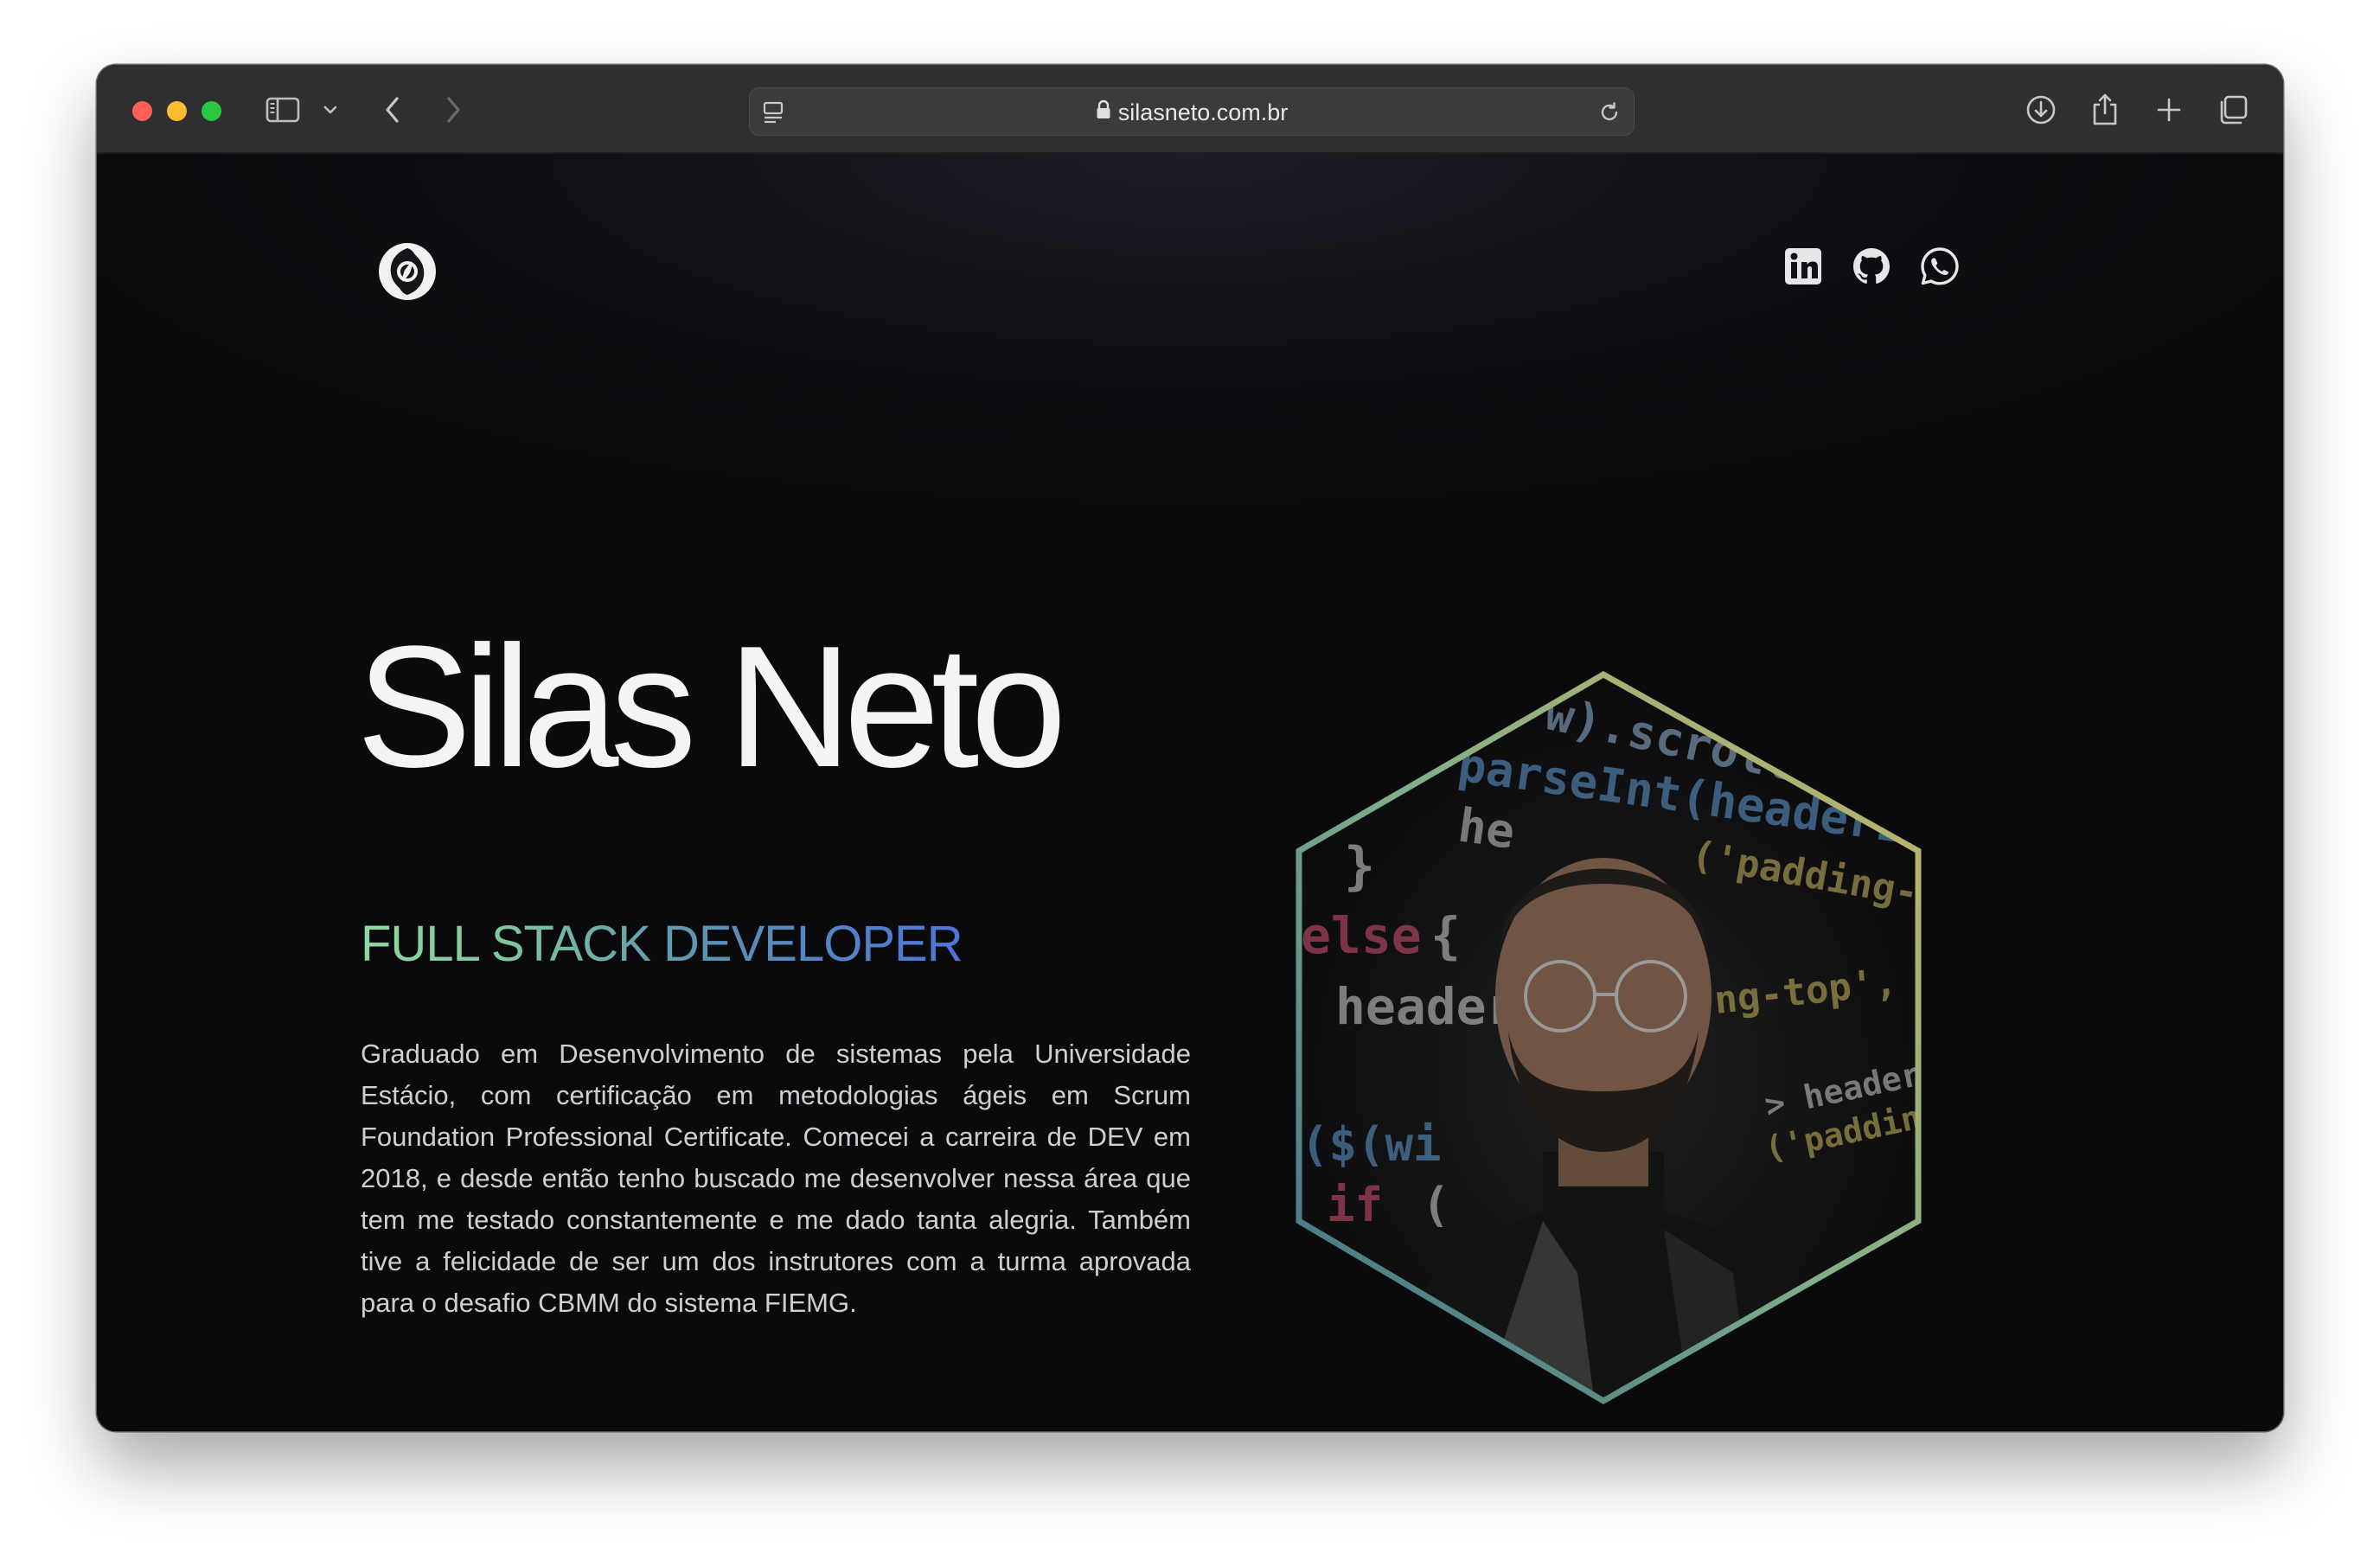  What do you see at coordinates (2041, 110) in the screenshot?
I see `downloads-icon` at bounding box center [2041, 110].